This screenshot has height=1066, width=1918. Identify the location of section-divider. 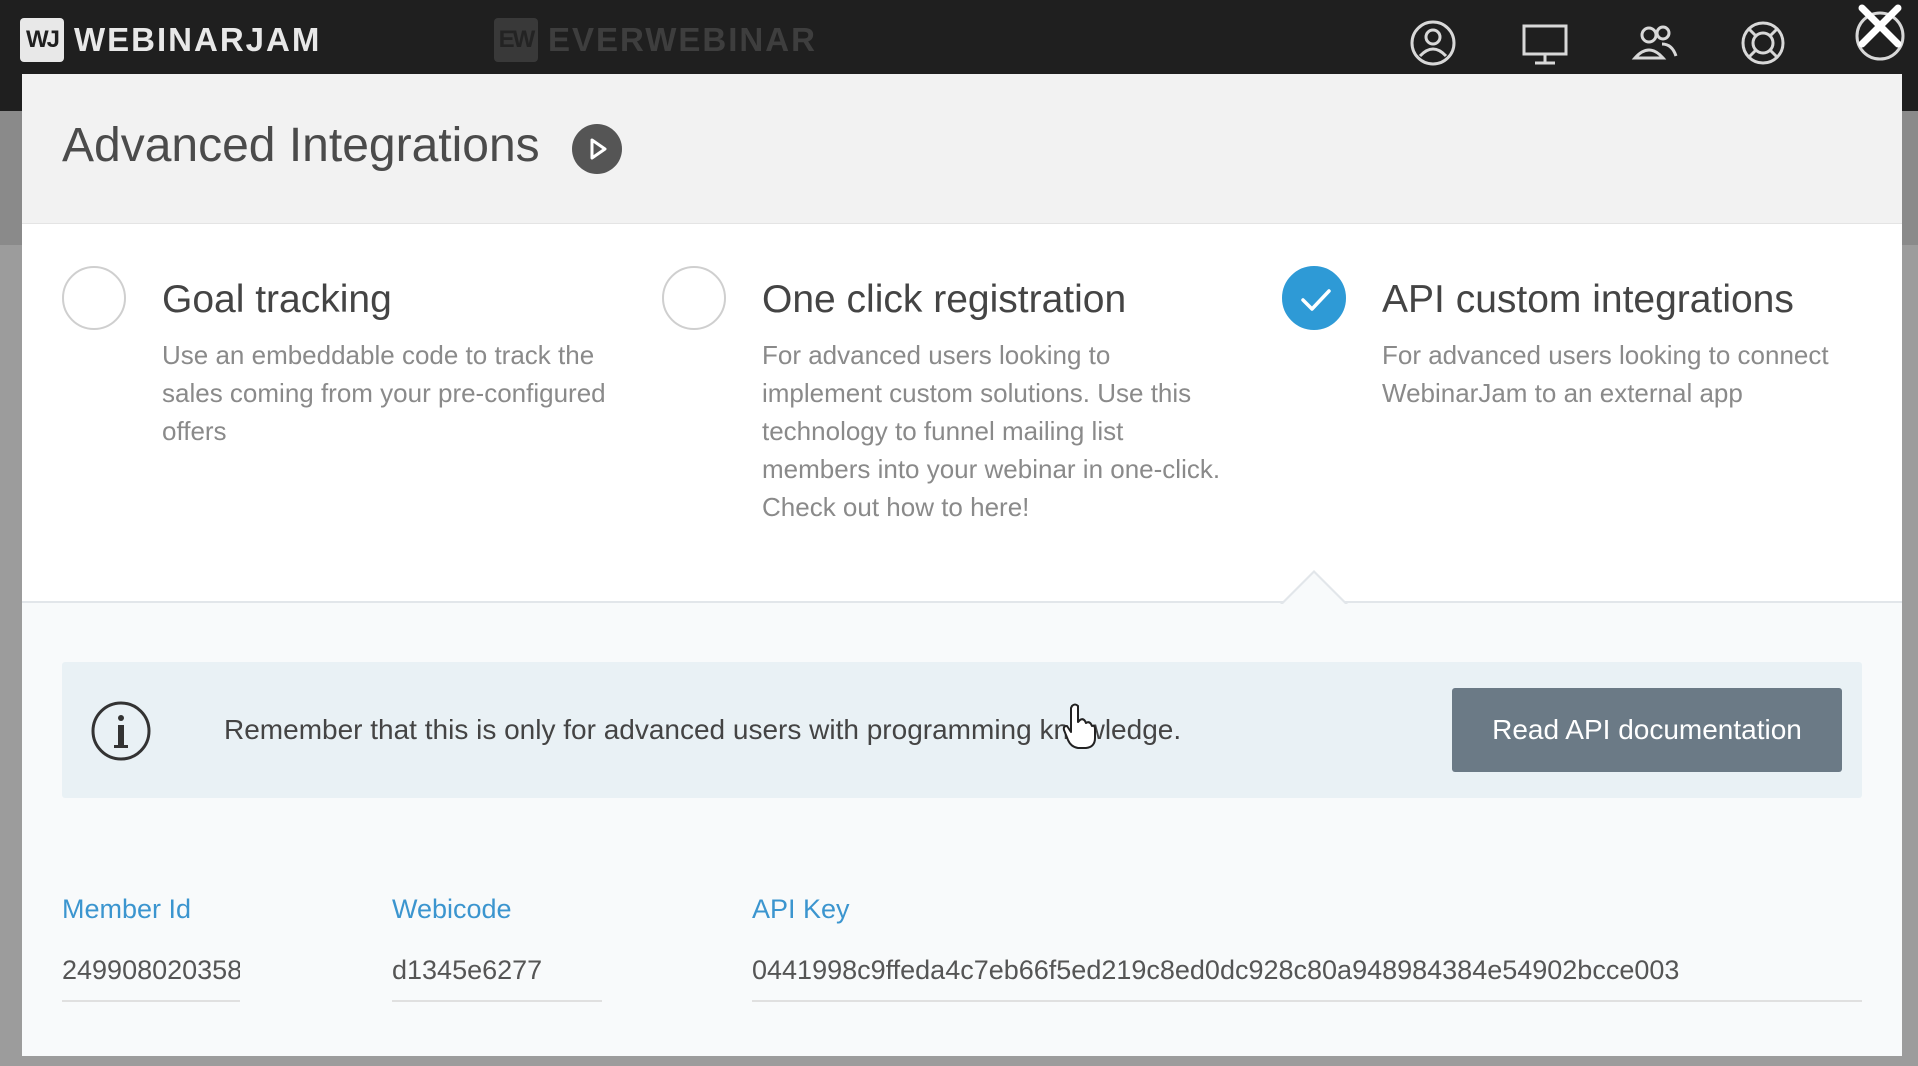
(962, 602).